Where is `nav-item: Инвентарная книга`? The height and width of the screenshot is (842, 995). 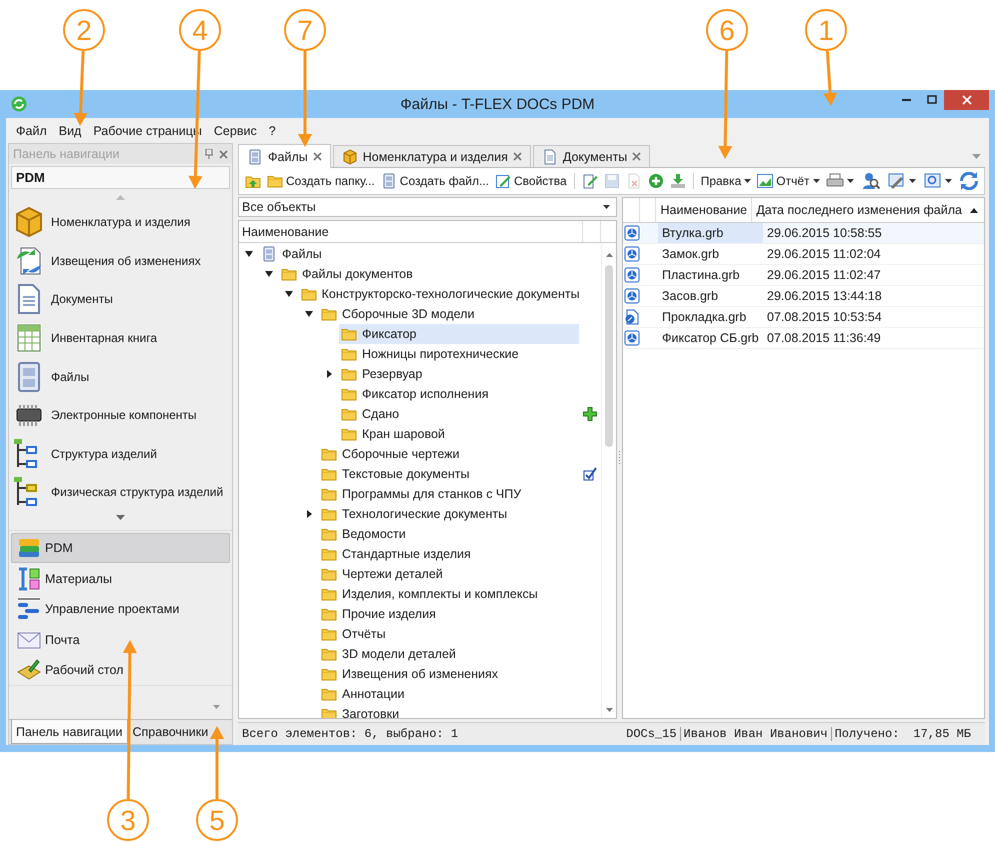 nav-item: Инвентарная книга is located at coordinates (120, 338).